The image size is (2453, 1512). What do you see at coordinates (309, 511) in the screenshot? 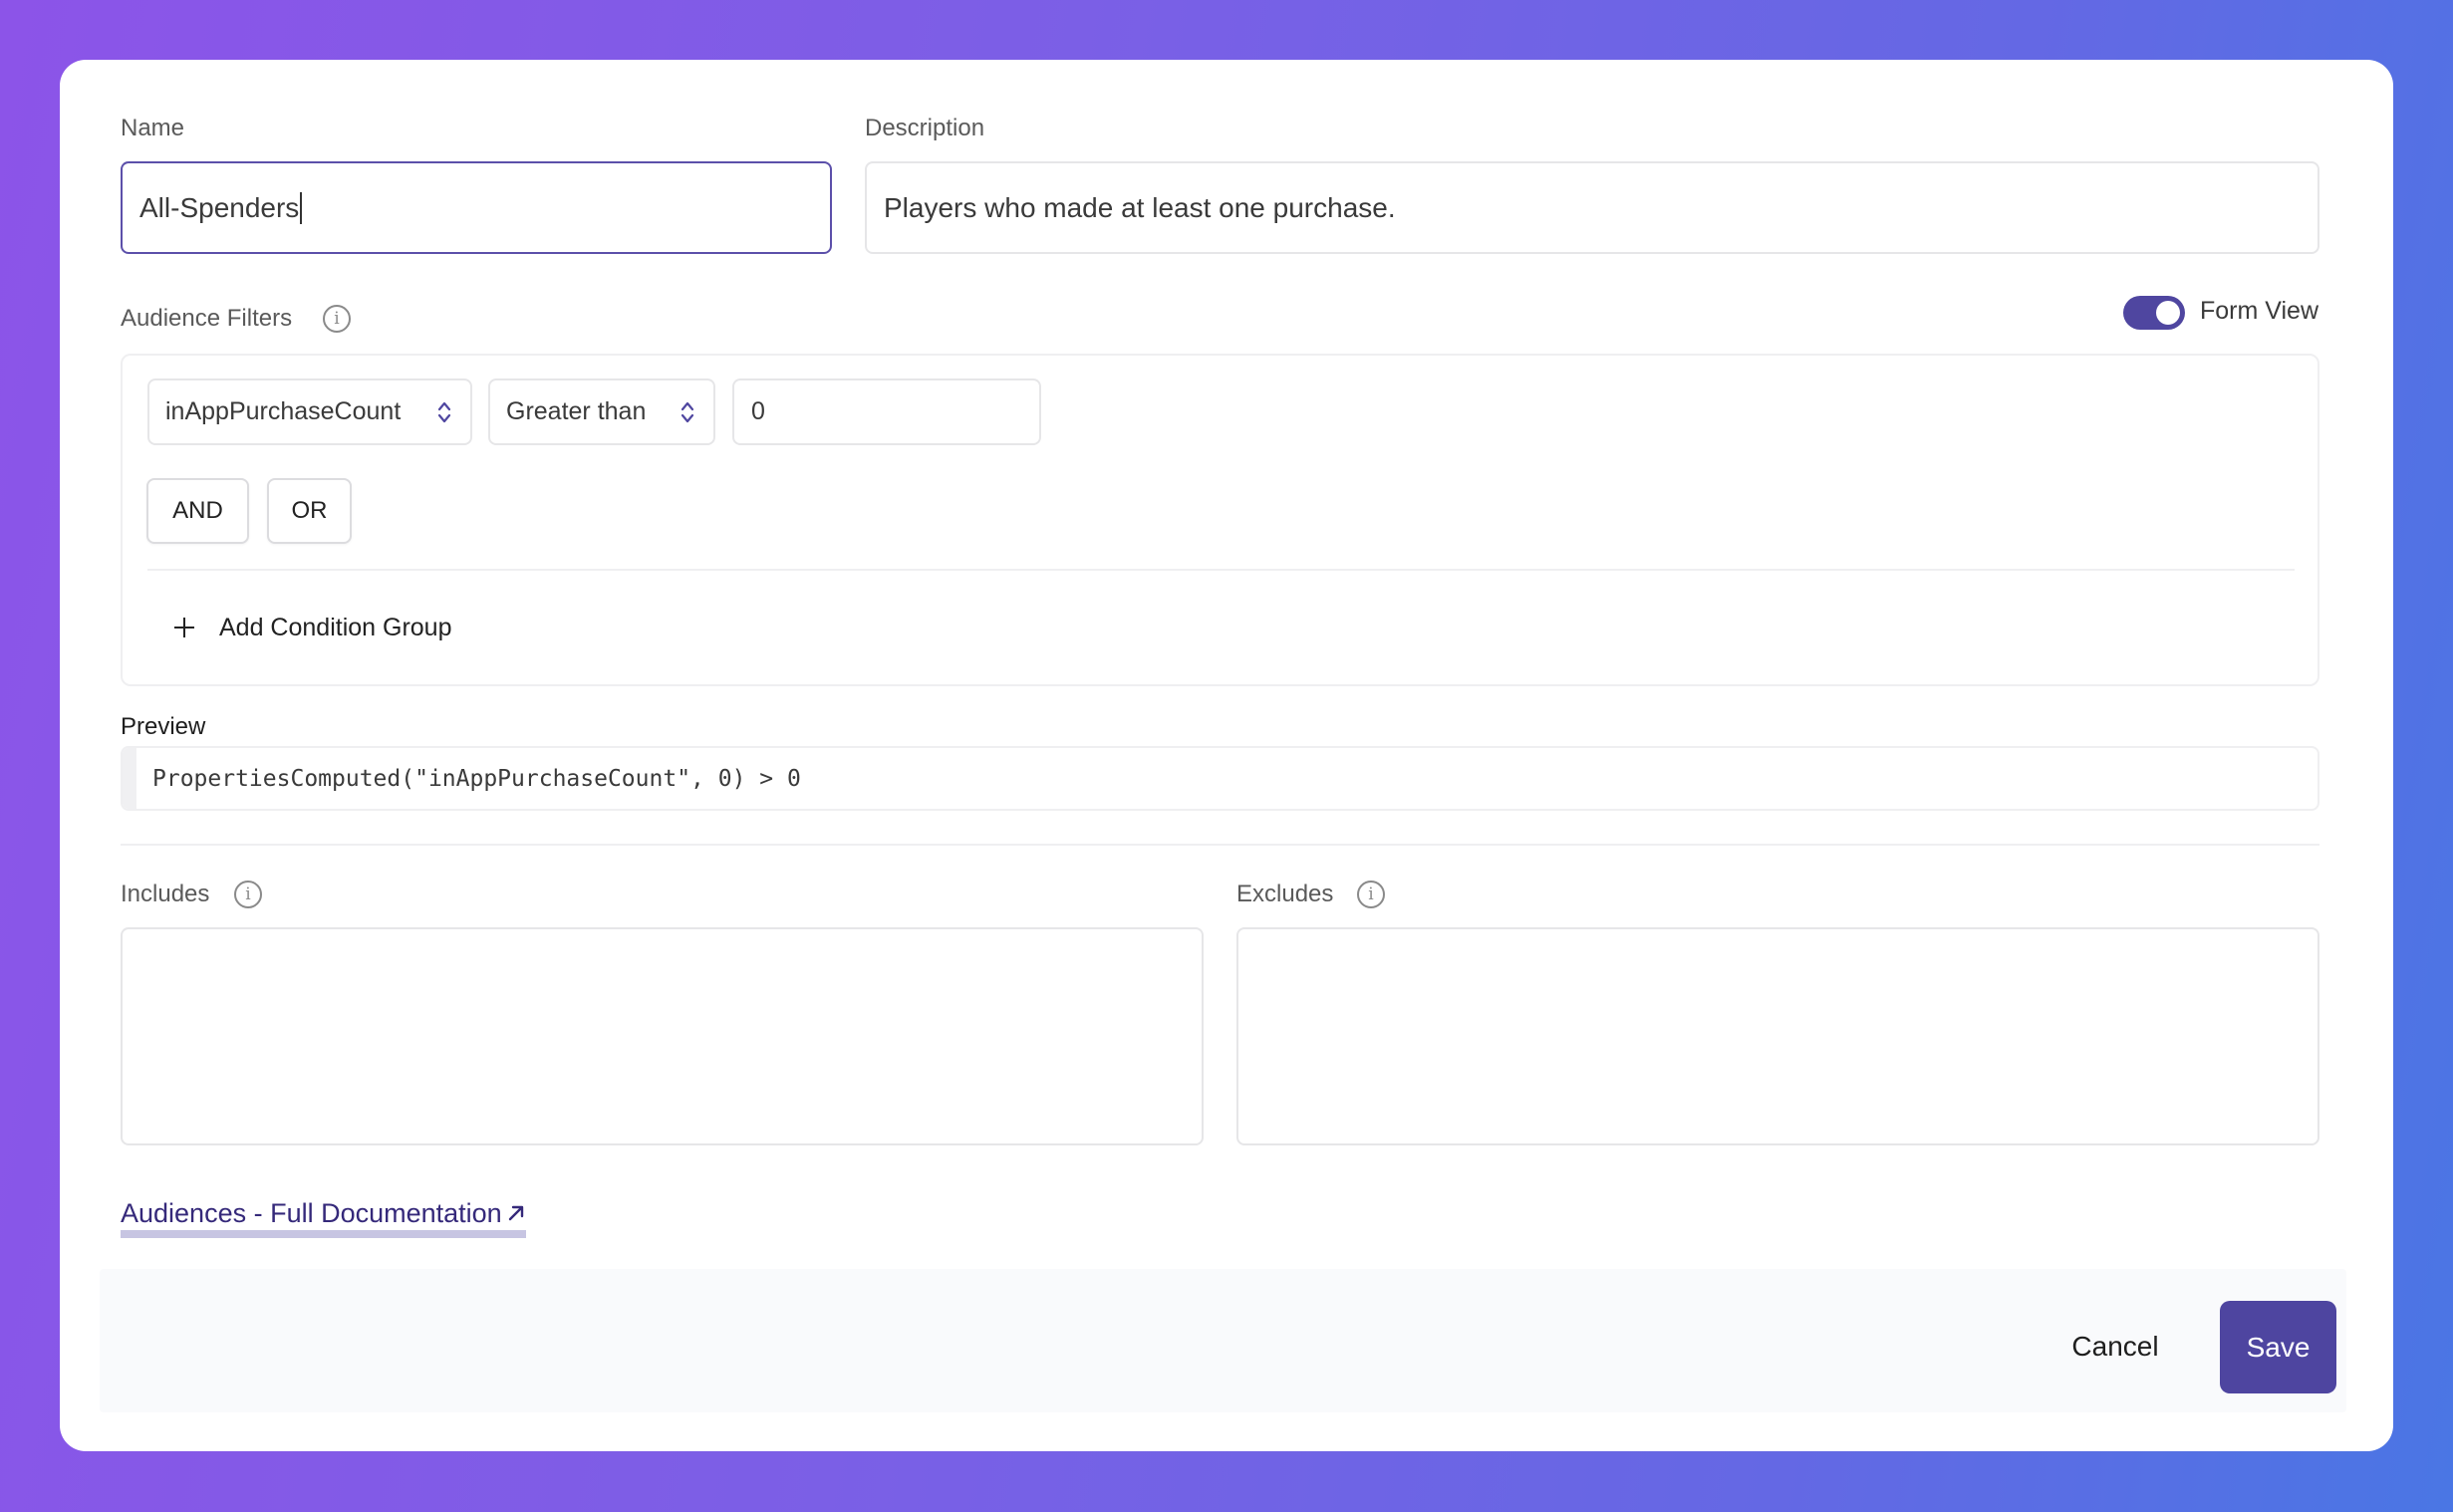
I see `or-button: OR` at bounding box center [309, 511].